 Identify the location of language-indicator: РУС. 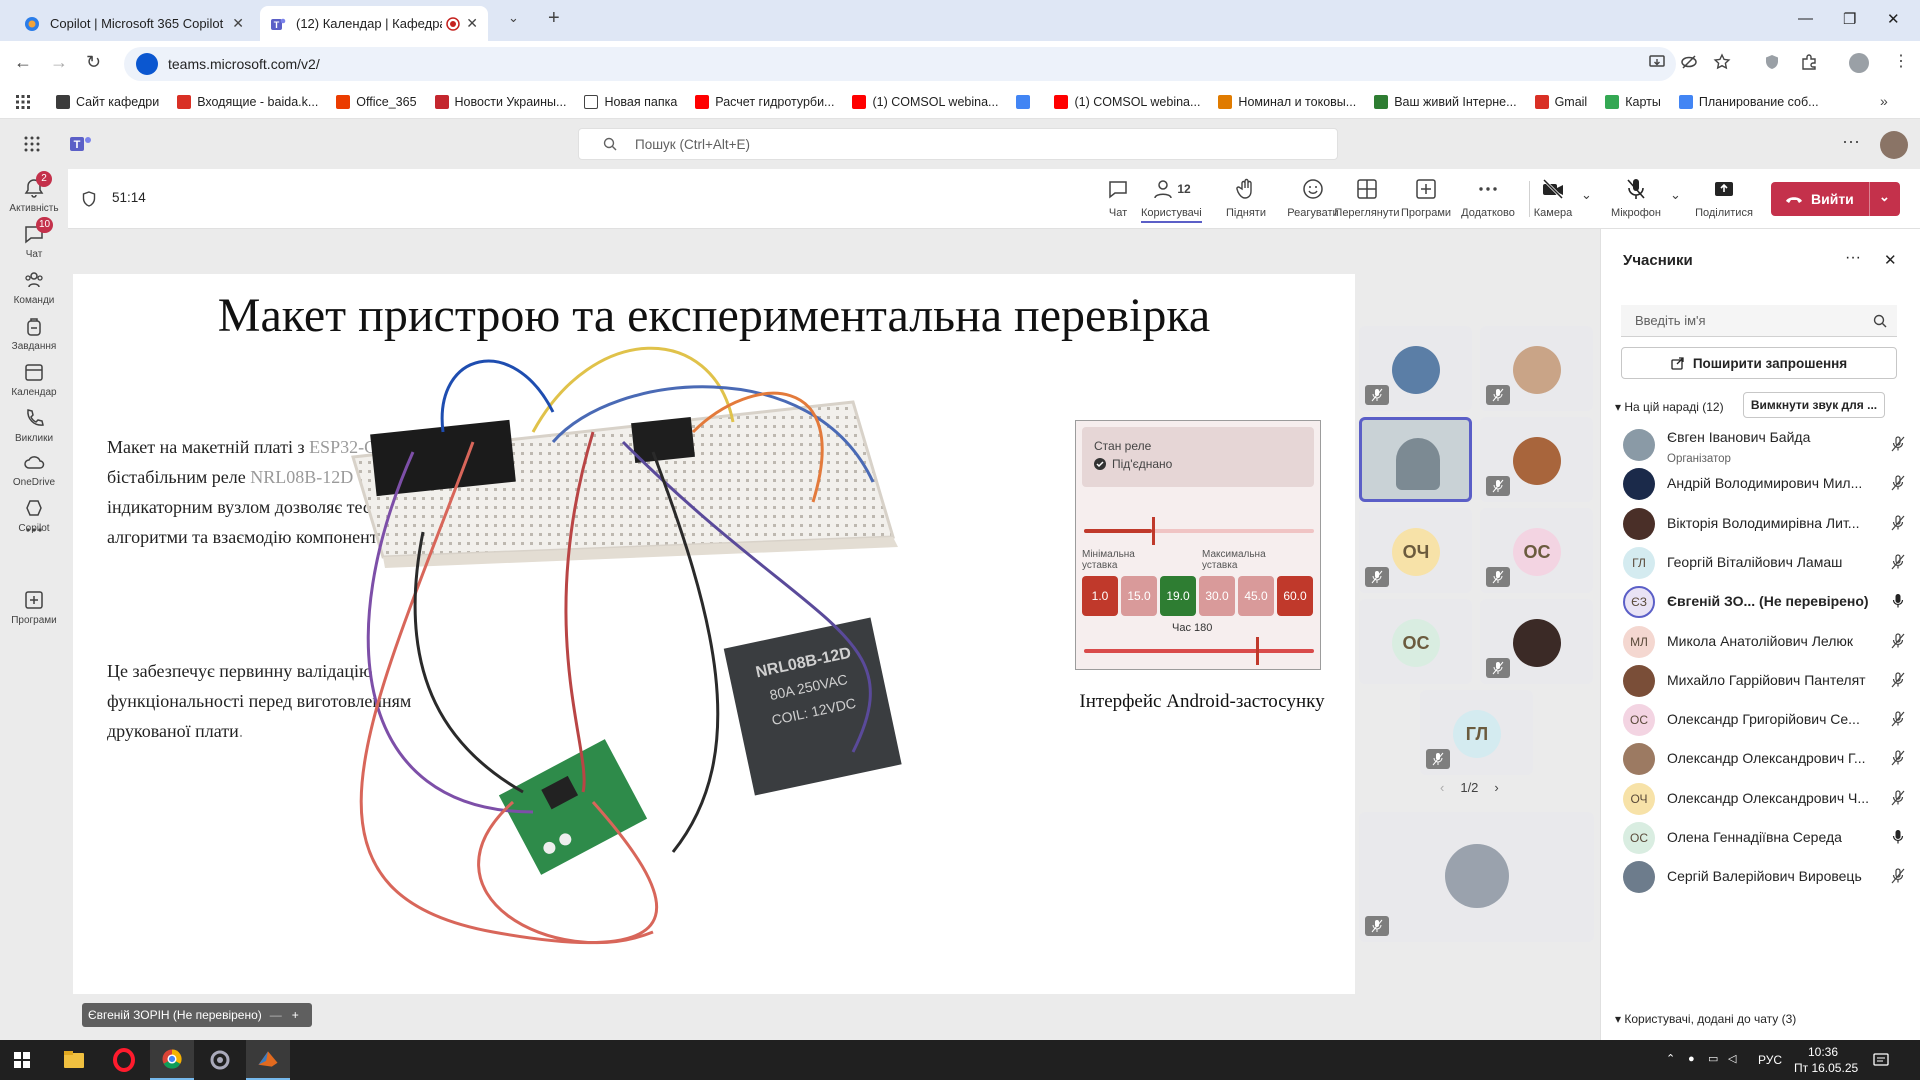
(1770, 1060).